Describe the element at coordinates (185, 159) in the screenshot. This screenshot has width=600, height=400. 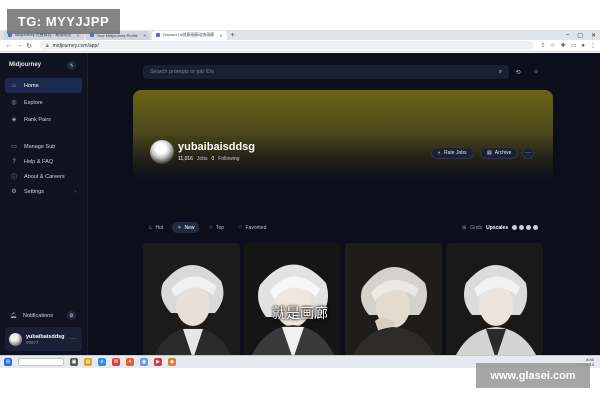
I see `jobs-count: 11,016` at that location.